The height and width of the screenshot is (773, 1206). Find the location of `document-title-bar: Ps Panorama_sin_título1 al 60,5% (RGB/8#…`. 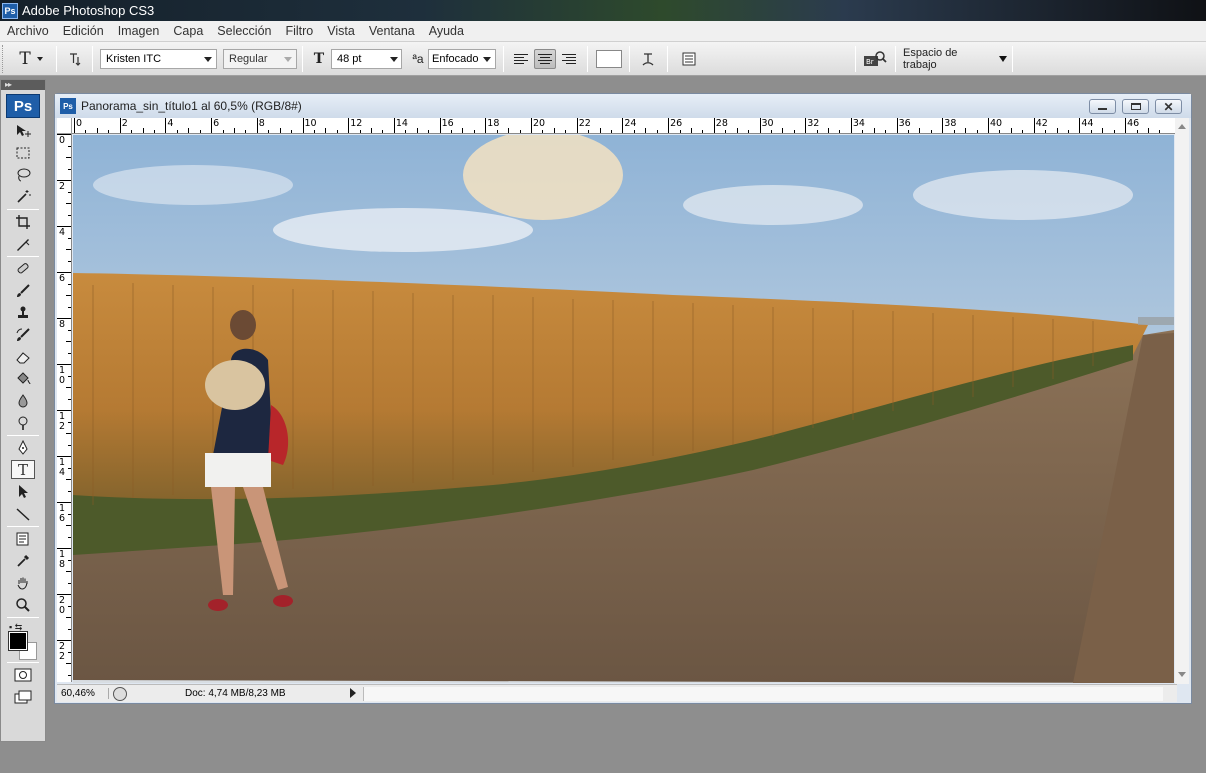

document-title-bar: Ps Panorama_sin_título1 al 60,5% (RGB/8#… is located at coordinates (623, 106).